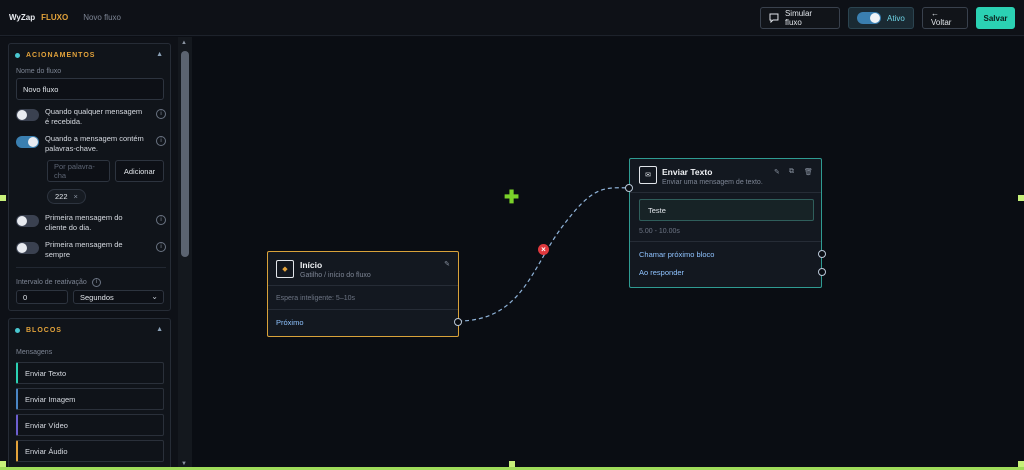  What do you see at coordinates (90, 373) in the screenshot?
I see `block-send-text: Enviar Texto` at bounding box center [90, 373].